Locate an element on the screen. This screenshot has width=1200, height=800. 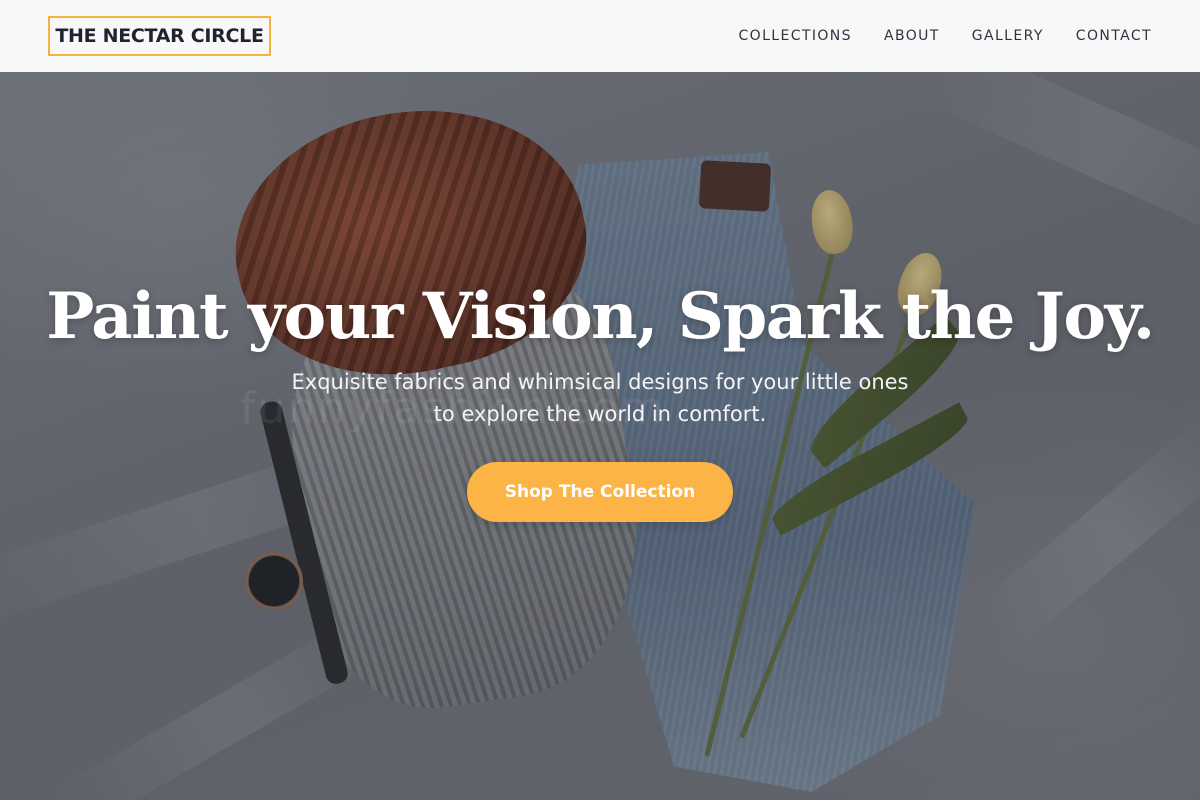
shop-collection-button: Shop The Collection is located at coordinates (600, 492).